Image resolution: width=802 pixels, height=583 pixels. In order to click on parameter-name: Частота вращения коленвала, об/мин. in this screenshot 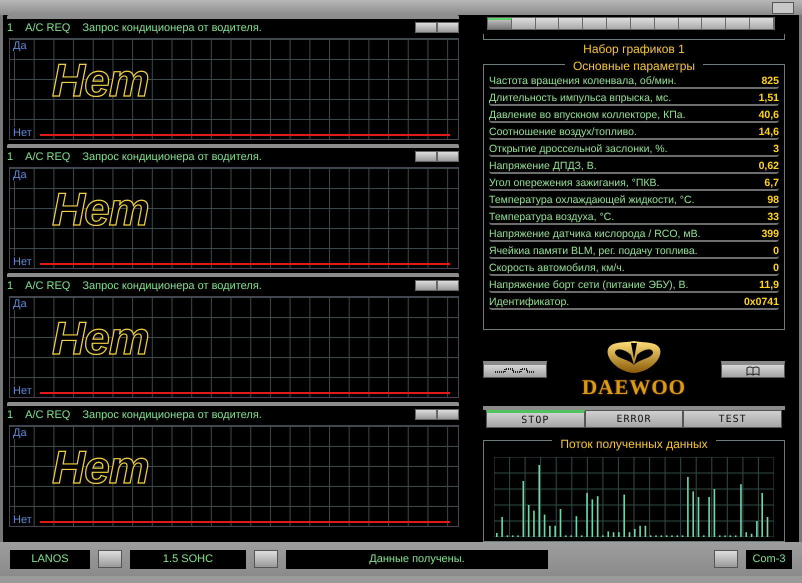, I will do `click(582, 81)`.